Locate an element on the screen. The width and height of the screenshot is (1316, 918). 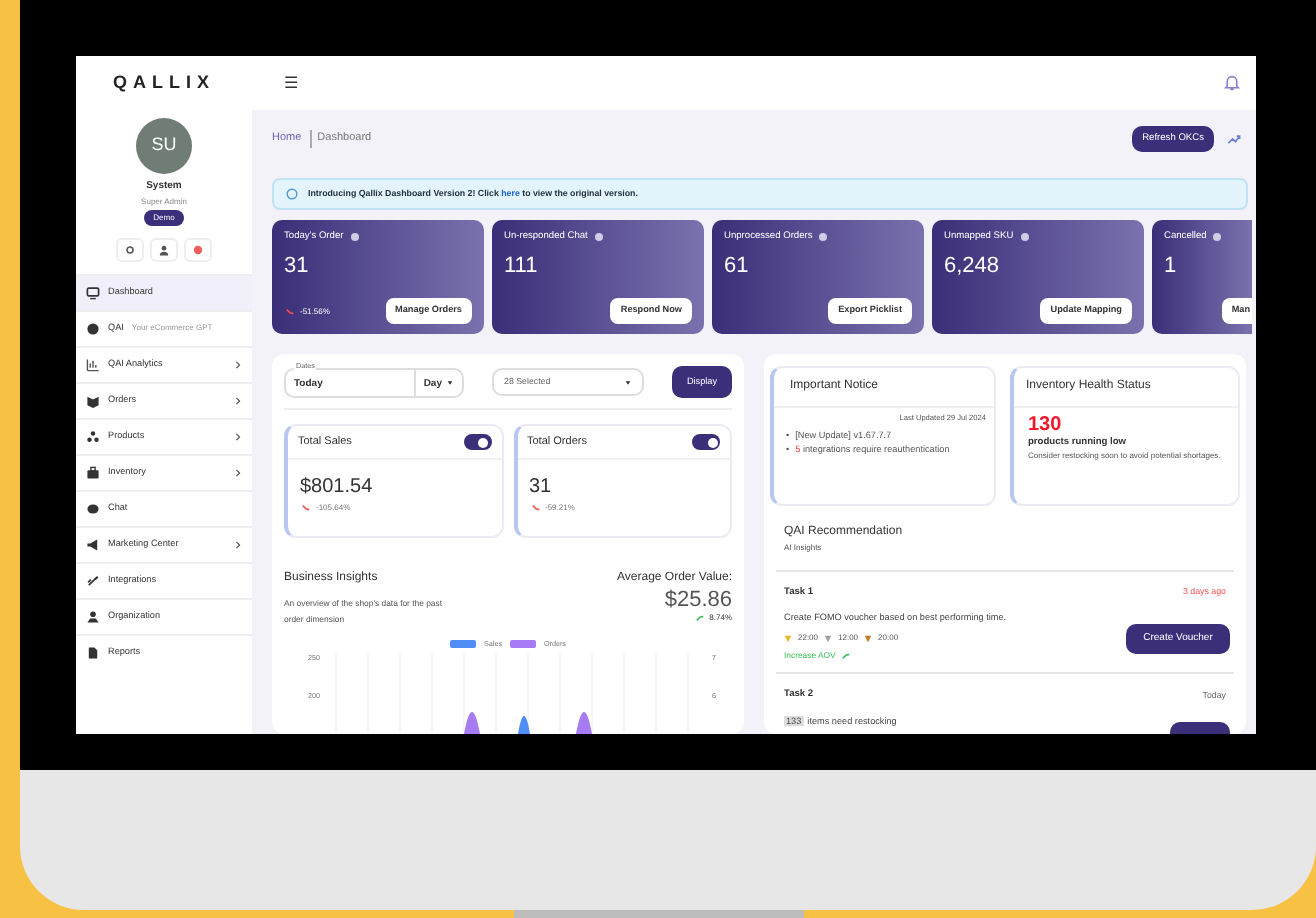
briefcase-icon is located at coordinates (93, 472).